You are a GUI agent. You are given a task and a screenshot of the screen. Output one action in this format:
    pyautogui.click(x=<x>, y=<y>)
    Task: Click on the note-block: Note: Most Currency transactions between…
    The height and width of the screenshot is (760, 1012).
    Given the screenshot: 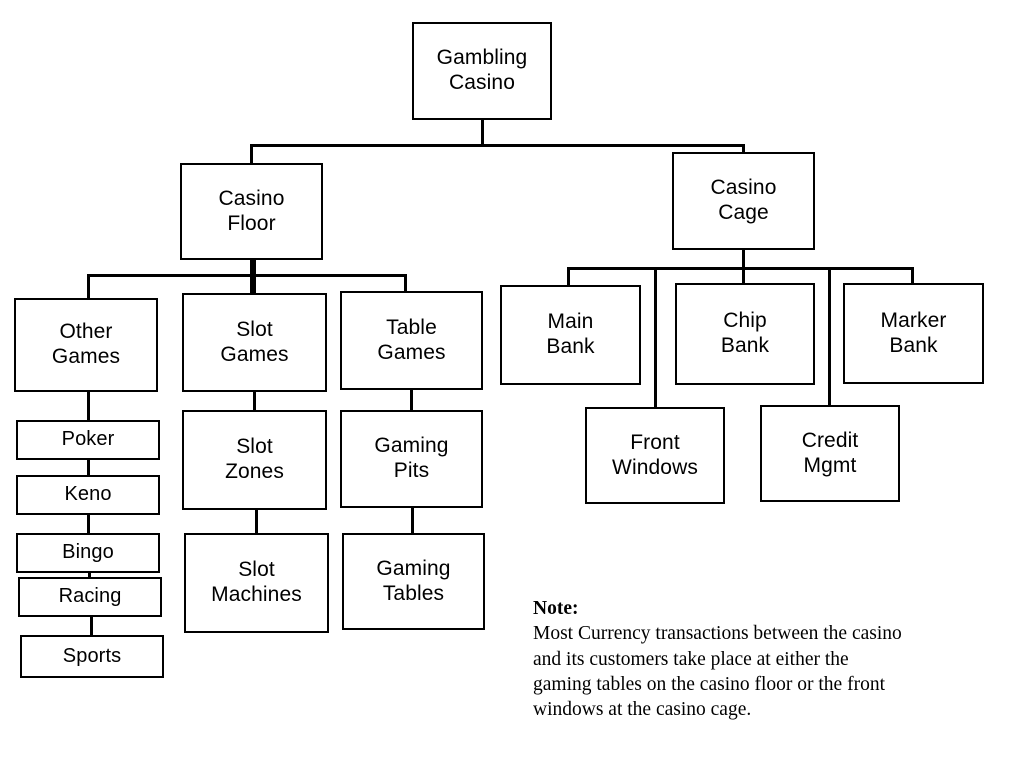 What is the action you would take?
    pyautogui.click(x=768, y=659)
    